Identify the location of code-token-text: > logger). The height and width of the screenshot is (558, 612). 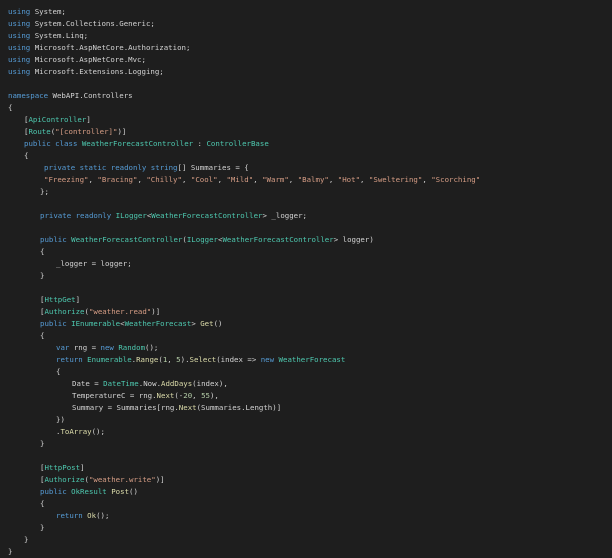
(353, 239).